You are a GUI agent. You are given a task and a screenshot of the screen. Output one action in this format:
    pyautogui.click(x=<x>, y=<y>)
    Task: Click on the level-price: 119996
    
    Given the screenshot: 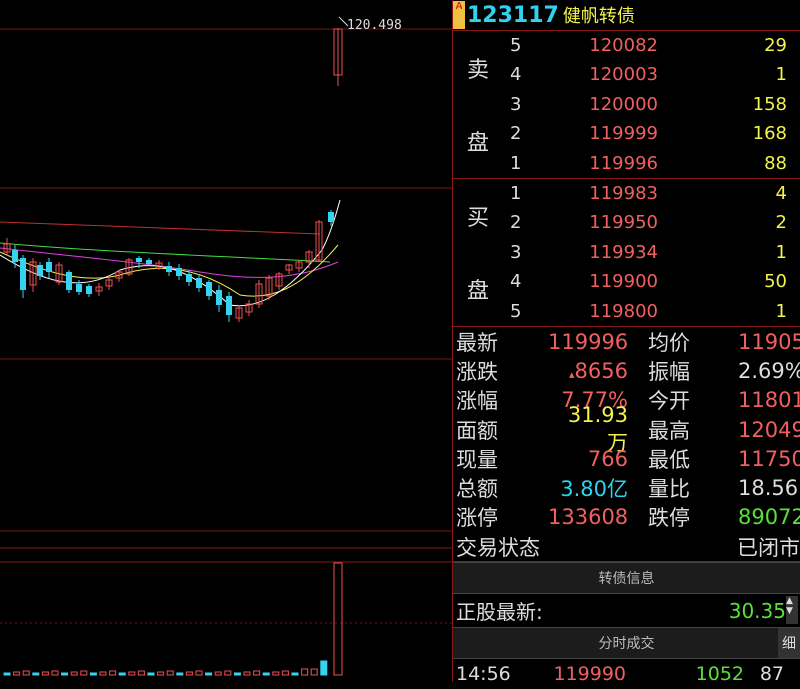 What is the action you would take?
    pyautogui.click(x=623, y=163)
    